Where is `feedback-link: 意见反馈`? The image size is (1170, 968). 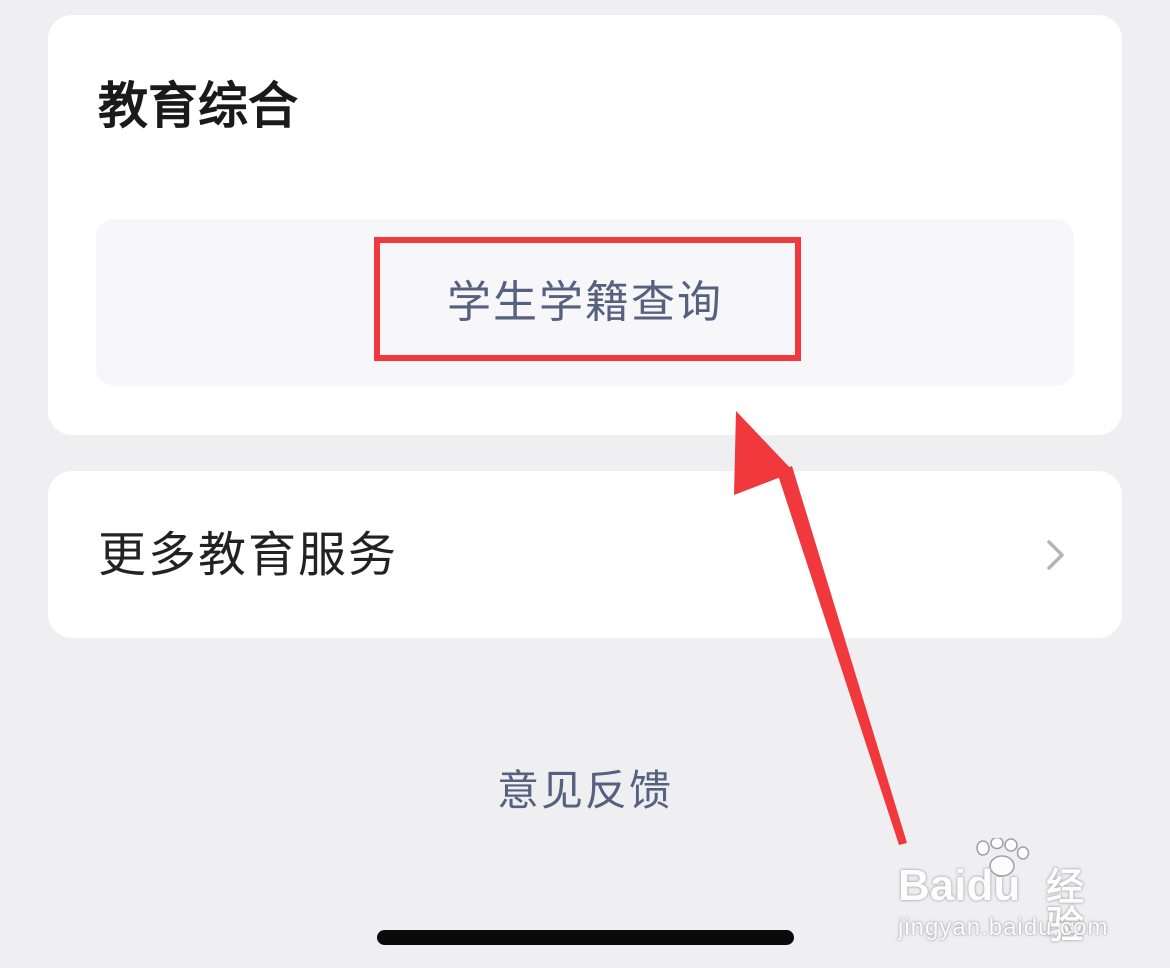
feedback-link: 意见反馈 is located at coordinates (585, 791).